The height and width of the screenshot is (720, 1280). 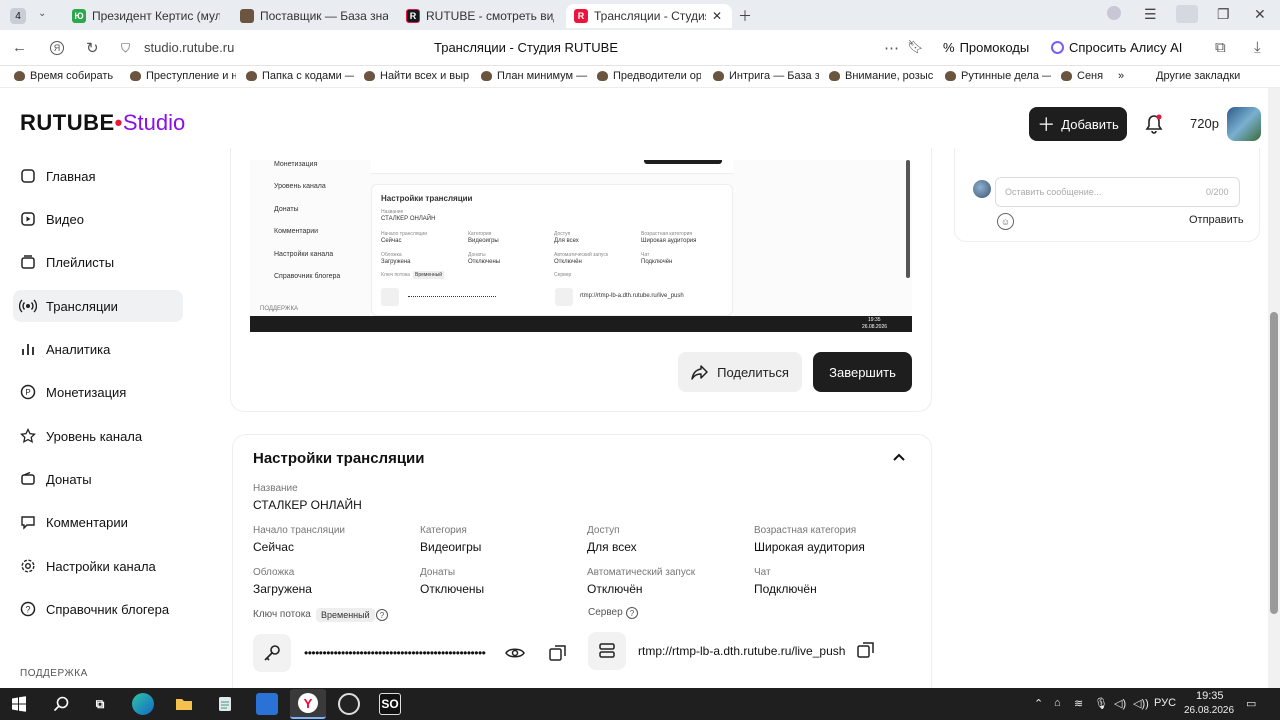 I want to click on sidebar-item-streams: Трансляции, so click(x=98, y=306).